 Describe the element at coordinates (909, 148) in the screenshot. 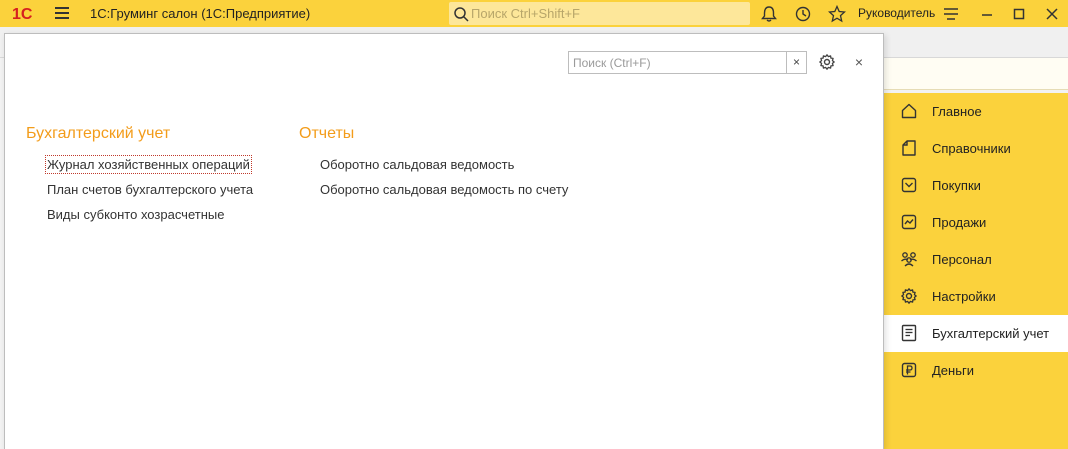

I see `reference-icon` at that location.